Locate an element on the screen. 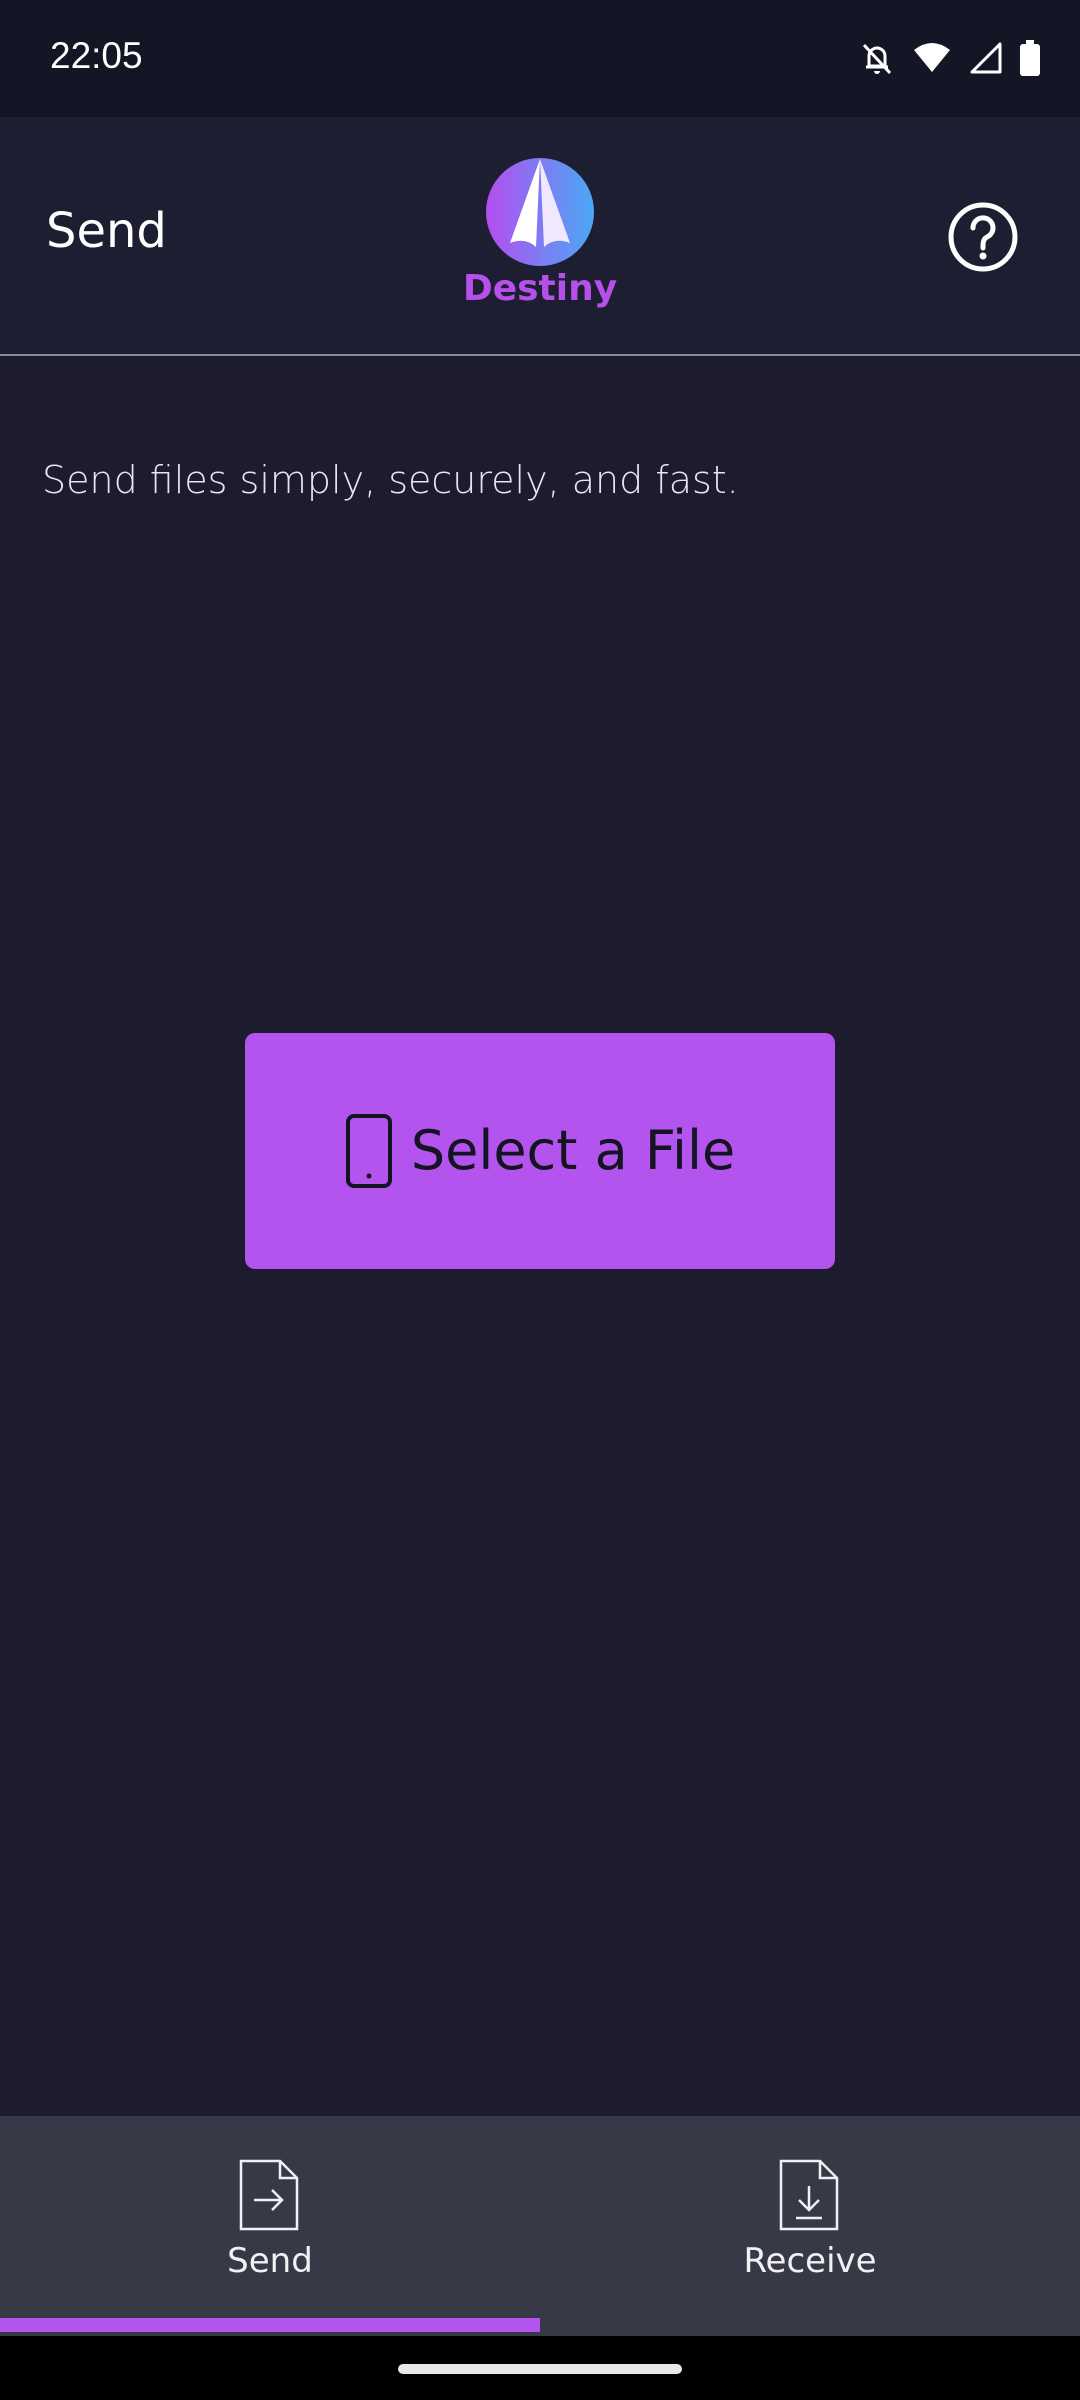  send-file-icon is located at coordinates (269, 2195).